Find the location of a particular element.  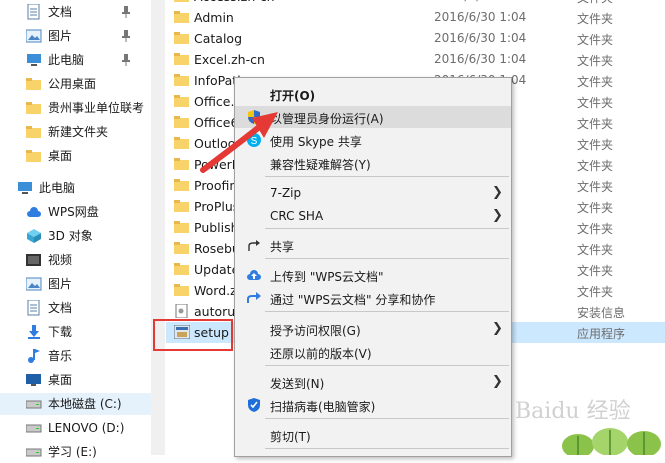

sidebar-item: 音乐 is located at coordinates (75, 356).